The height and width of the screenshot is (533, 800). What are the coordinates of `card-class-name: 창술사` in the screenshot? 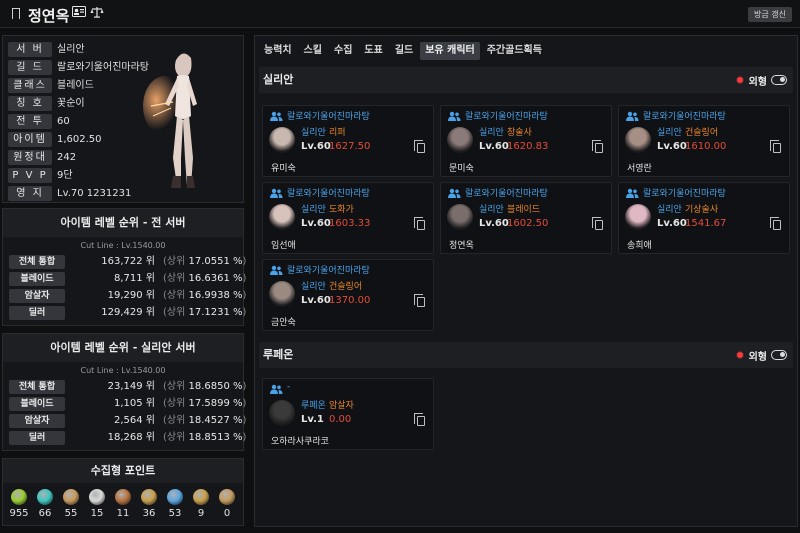 It's located at (519, 133).